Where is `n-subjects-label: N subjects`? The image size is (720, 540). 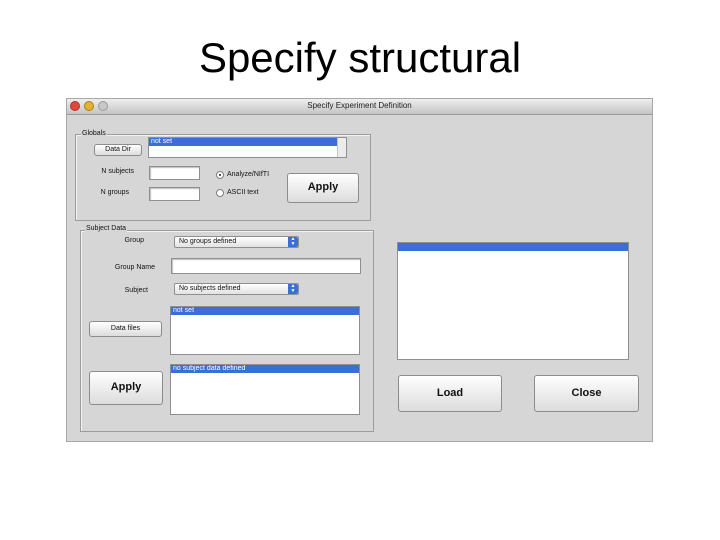 n-subjects-label: N subjects is located at coordinates (117, 171).